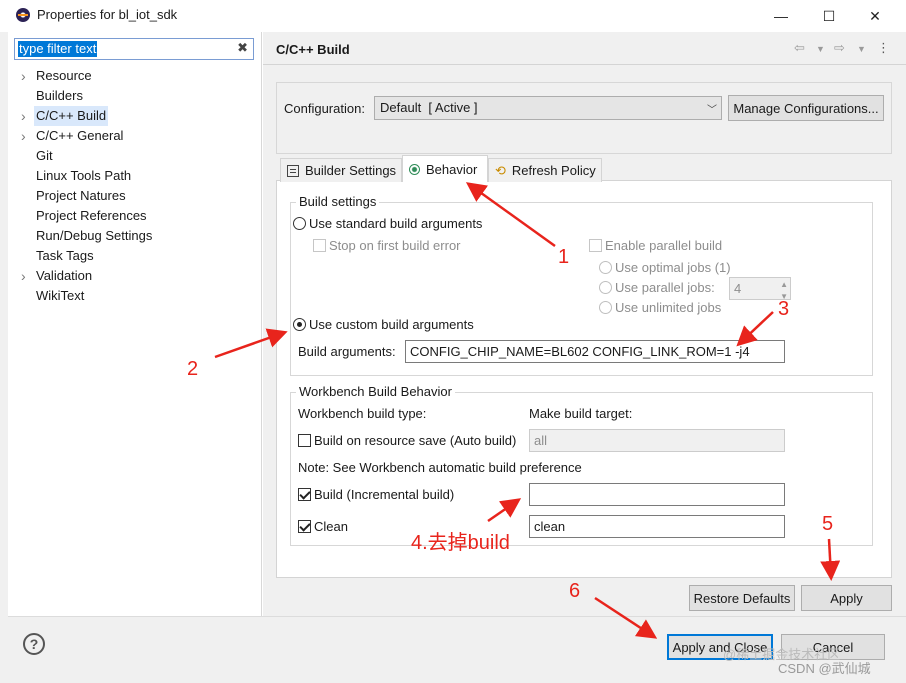  I want to click on annotation-1: 1, so click(564, 257).